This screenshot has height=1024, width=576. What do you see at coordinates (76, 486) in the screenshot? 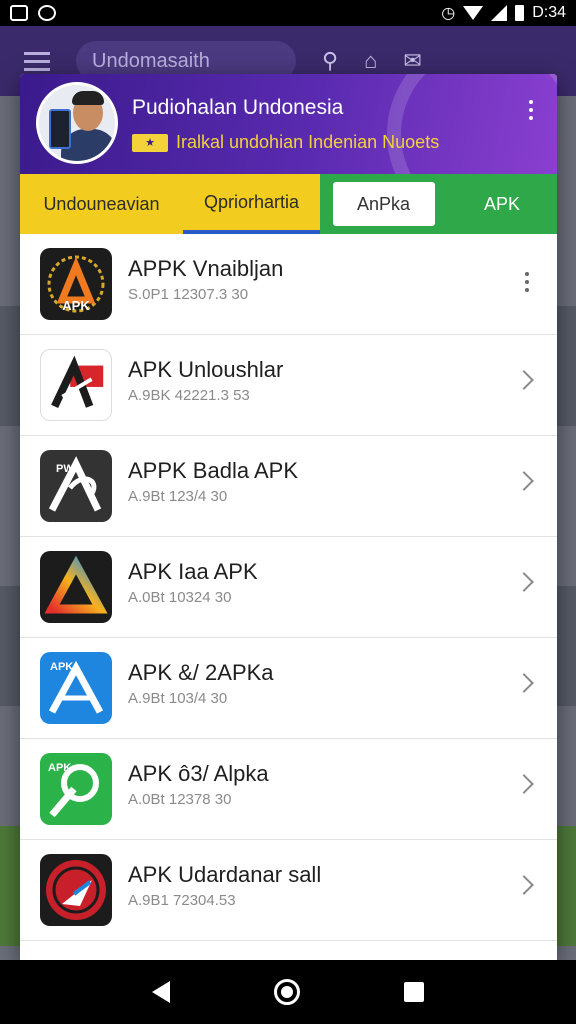
I see `apk-white-a-icon: PWD` at bounding box center [76, 486].